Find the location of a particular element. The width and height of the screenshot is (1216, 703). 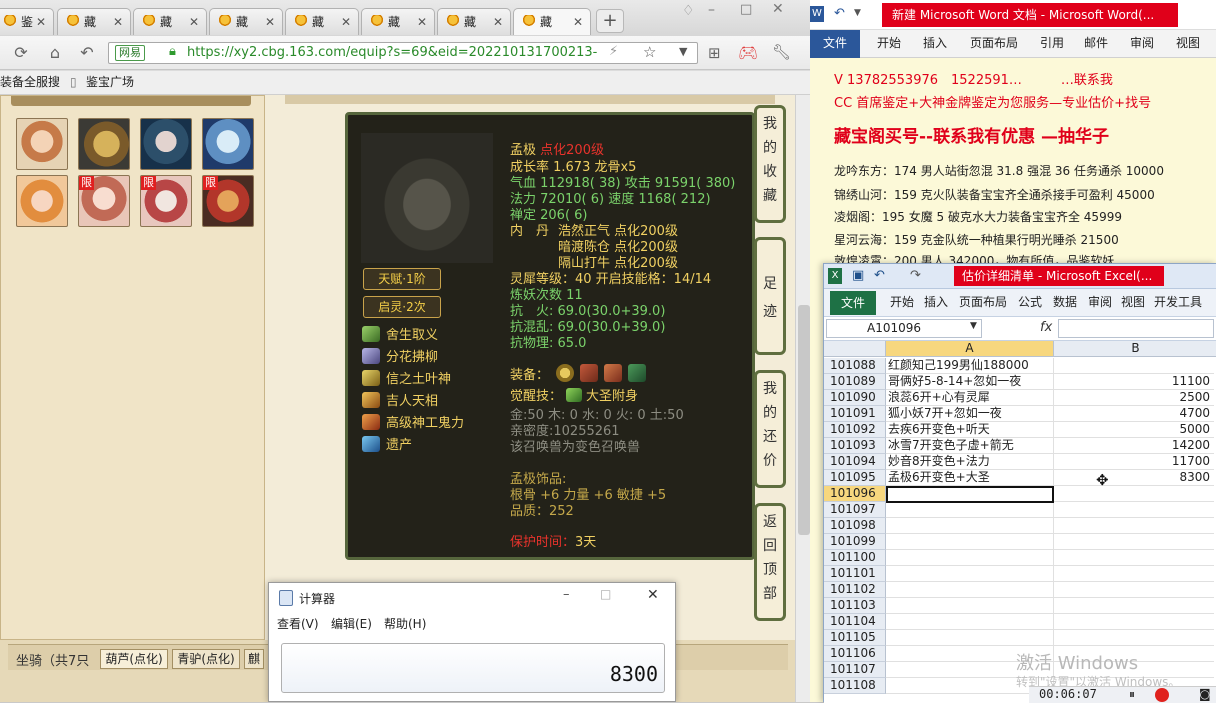

row-header: 101096 is located at coordinates (855, 494).